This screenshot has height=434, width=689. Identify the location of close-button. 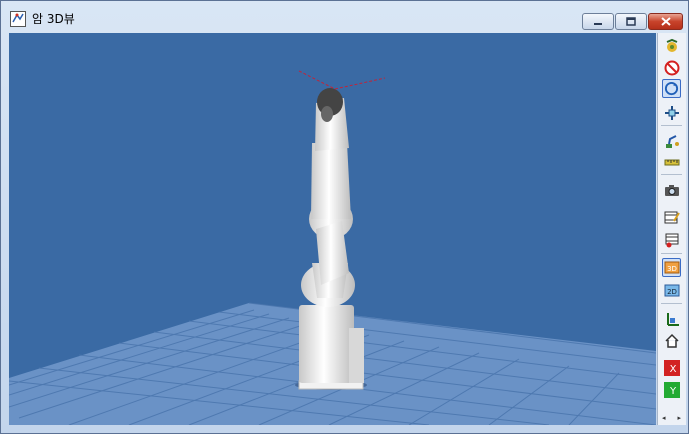
(665, 21).